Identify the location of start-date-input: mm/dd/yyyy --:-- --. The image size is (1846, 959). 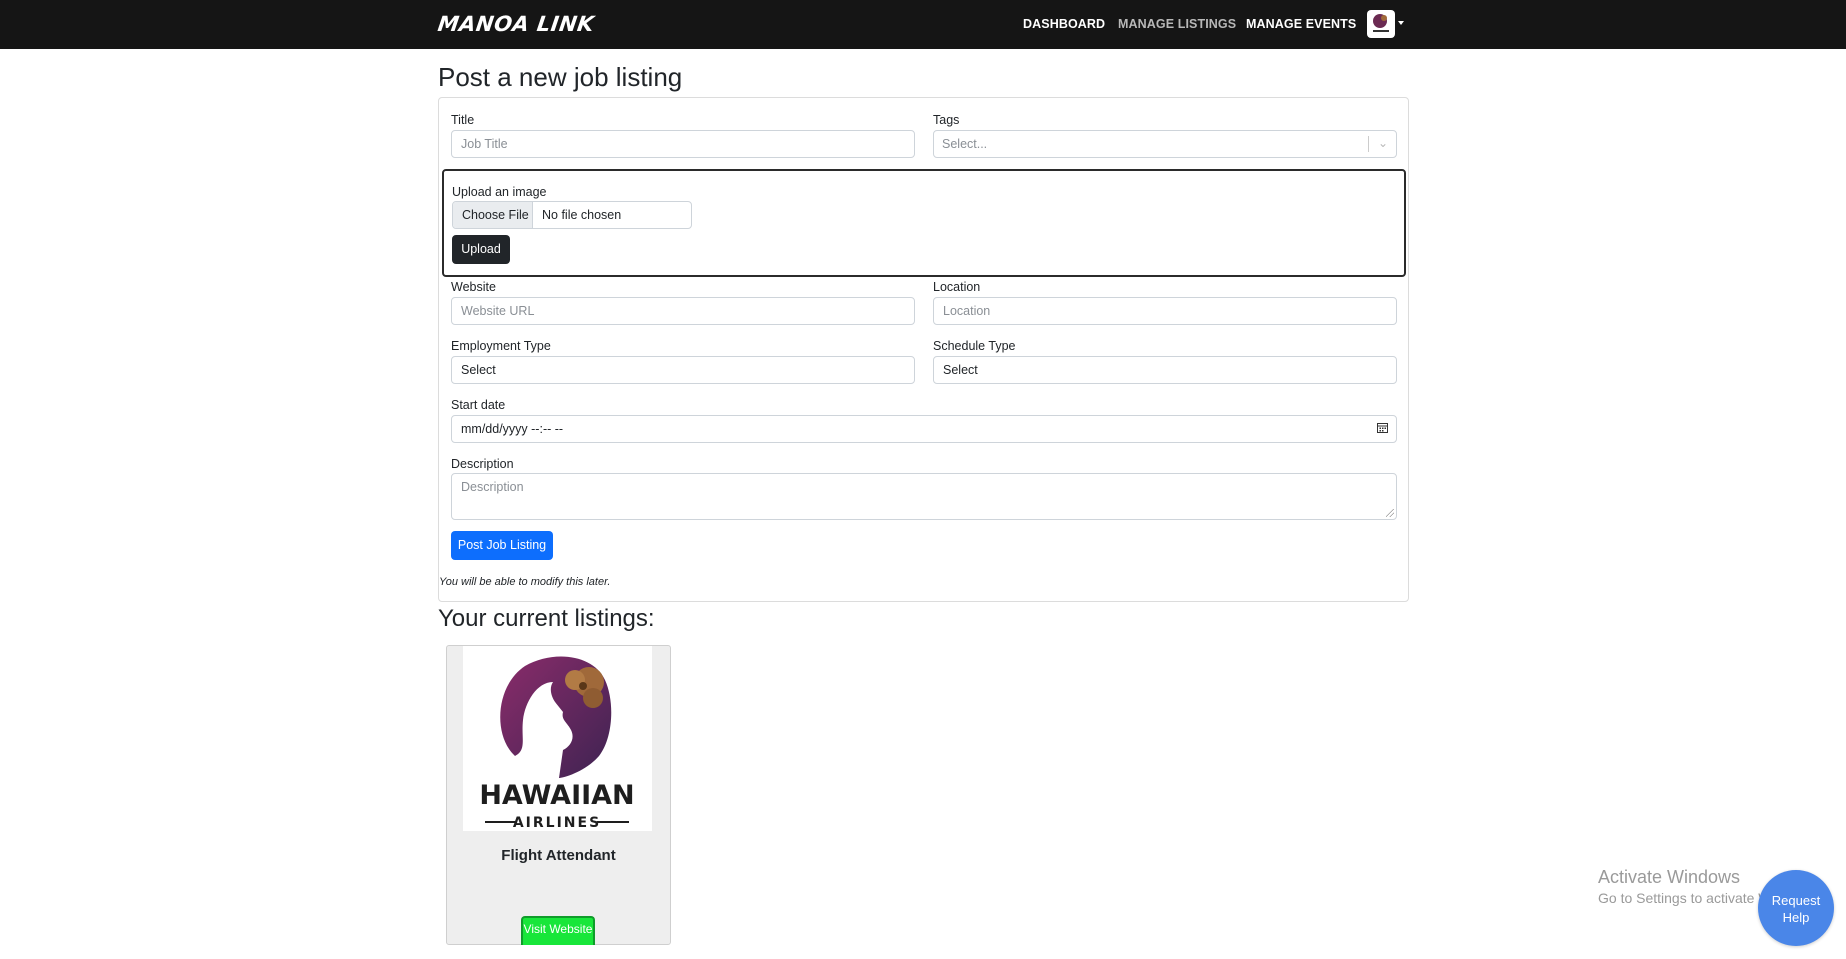
(924, 429).